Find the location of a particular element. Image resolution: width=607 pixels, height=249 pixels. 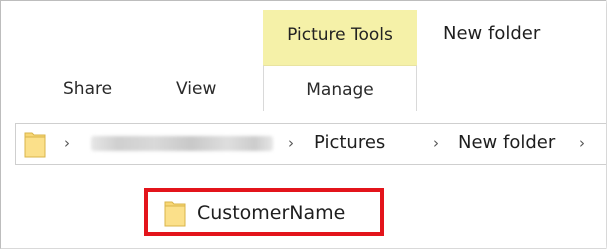

tab-view: View is located at coordinates (196, 89).